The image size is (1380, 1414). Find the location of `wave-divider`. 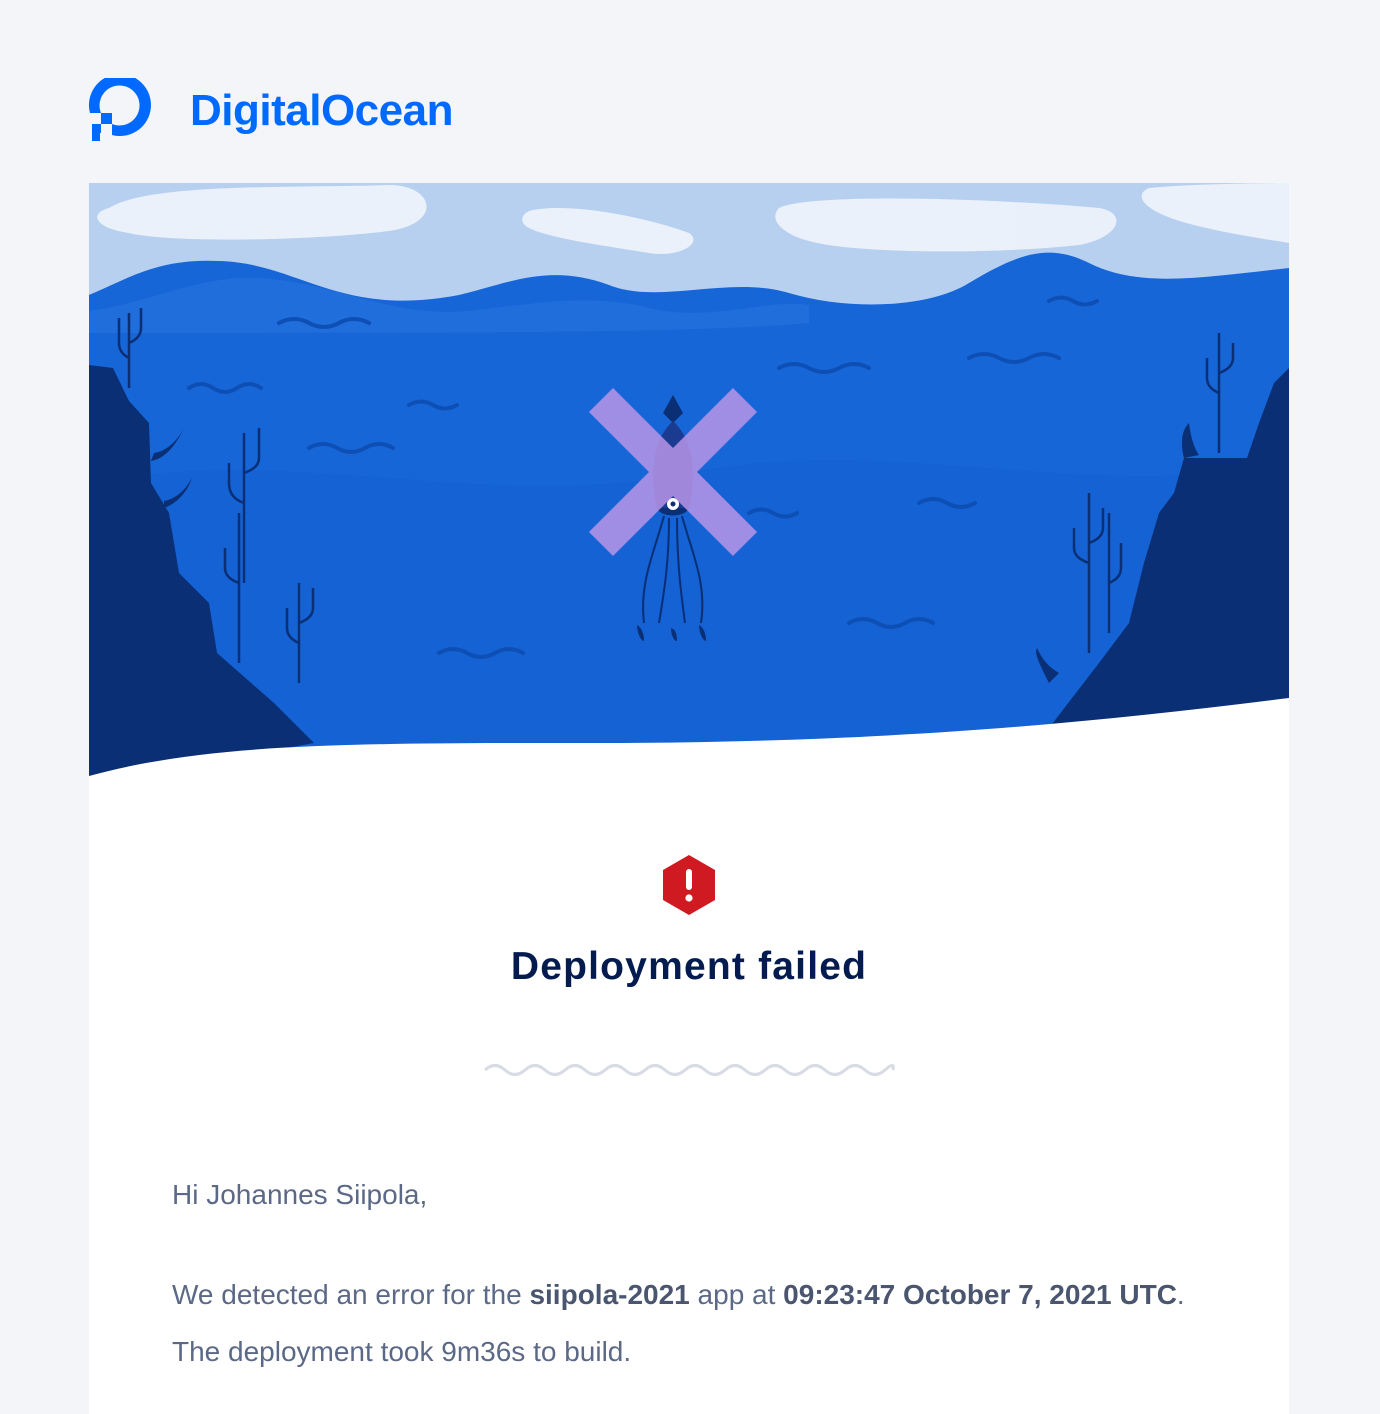

wave-divider is located at coordinates (689, 1070).